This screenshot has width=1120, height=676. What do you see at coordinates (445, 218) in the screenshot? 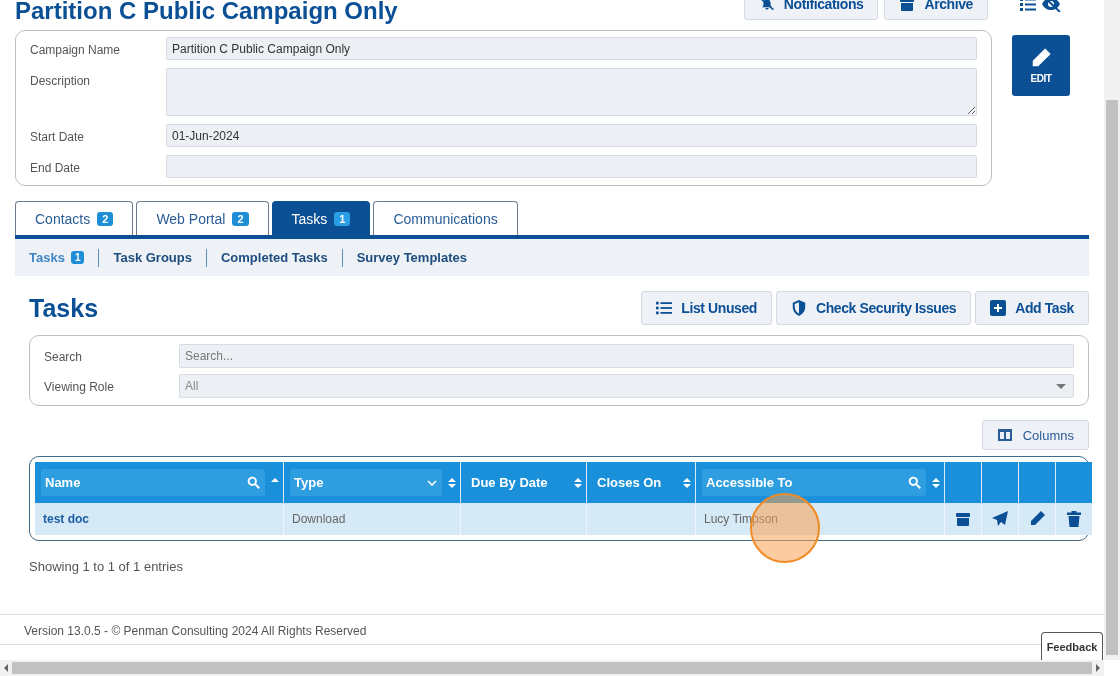
I see `tab: Communications` at bounding box center [445, 218].